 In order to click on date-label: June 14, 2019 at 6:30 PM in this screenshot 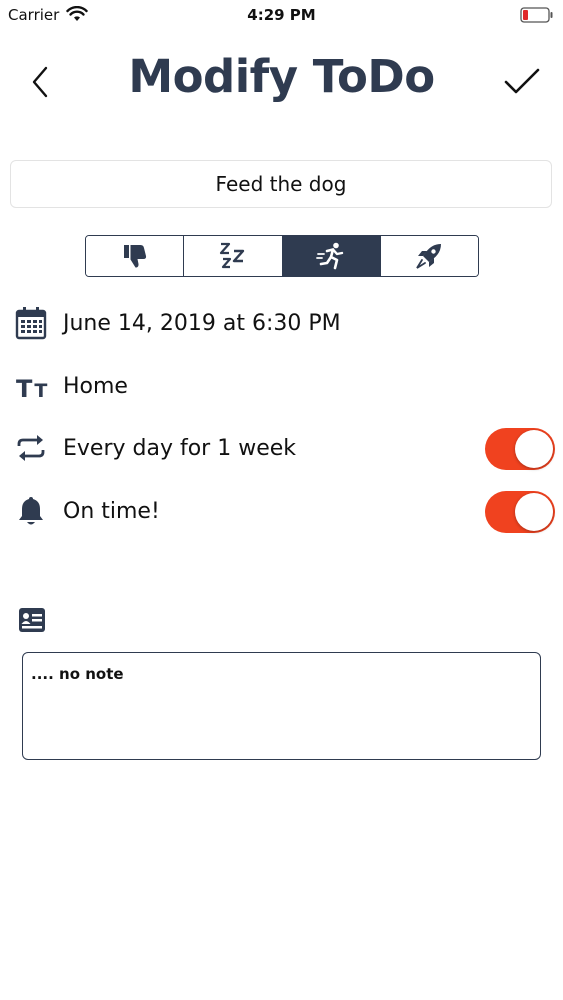, I will do `click(202, 323)`.